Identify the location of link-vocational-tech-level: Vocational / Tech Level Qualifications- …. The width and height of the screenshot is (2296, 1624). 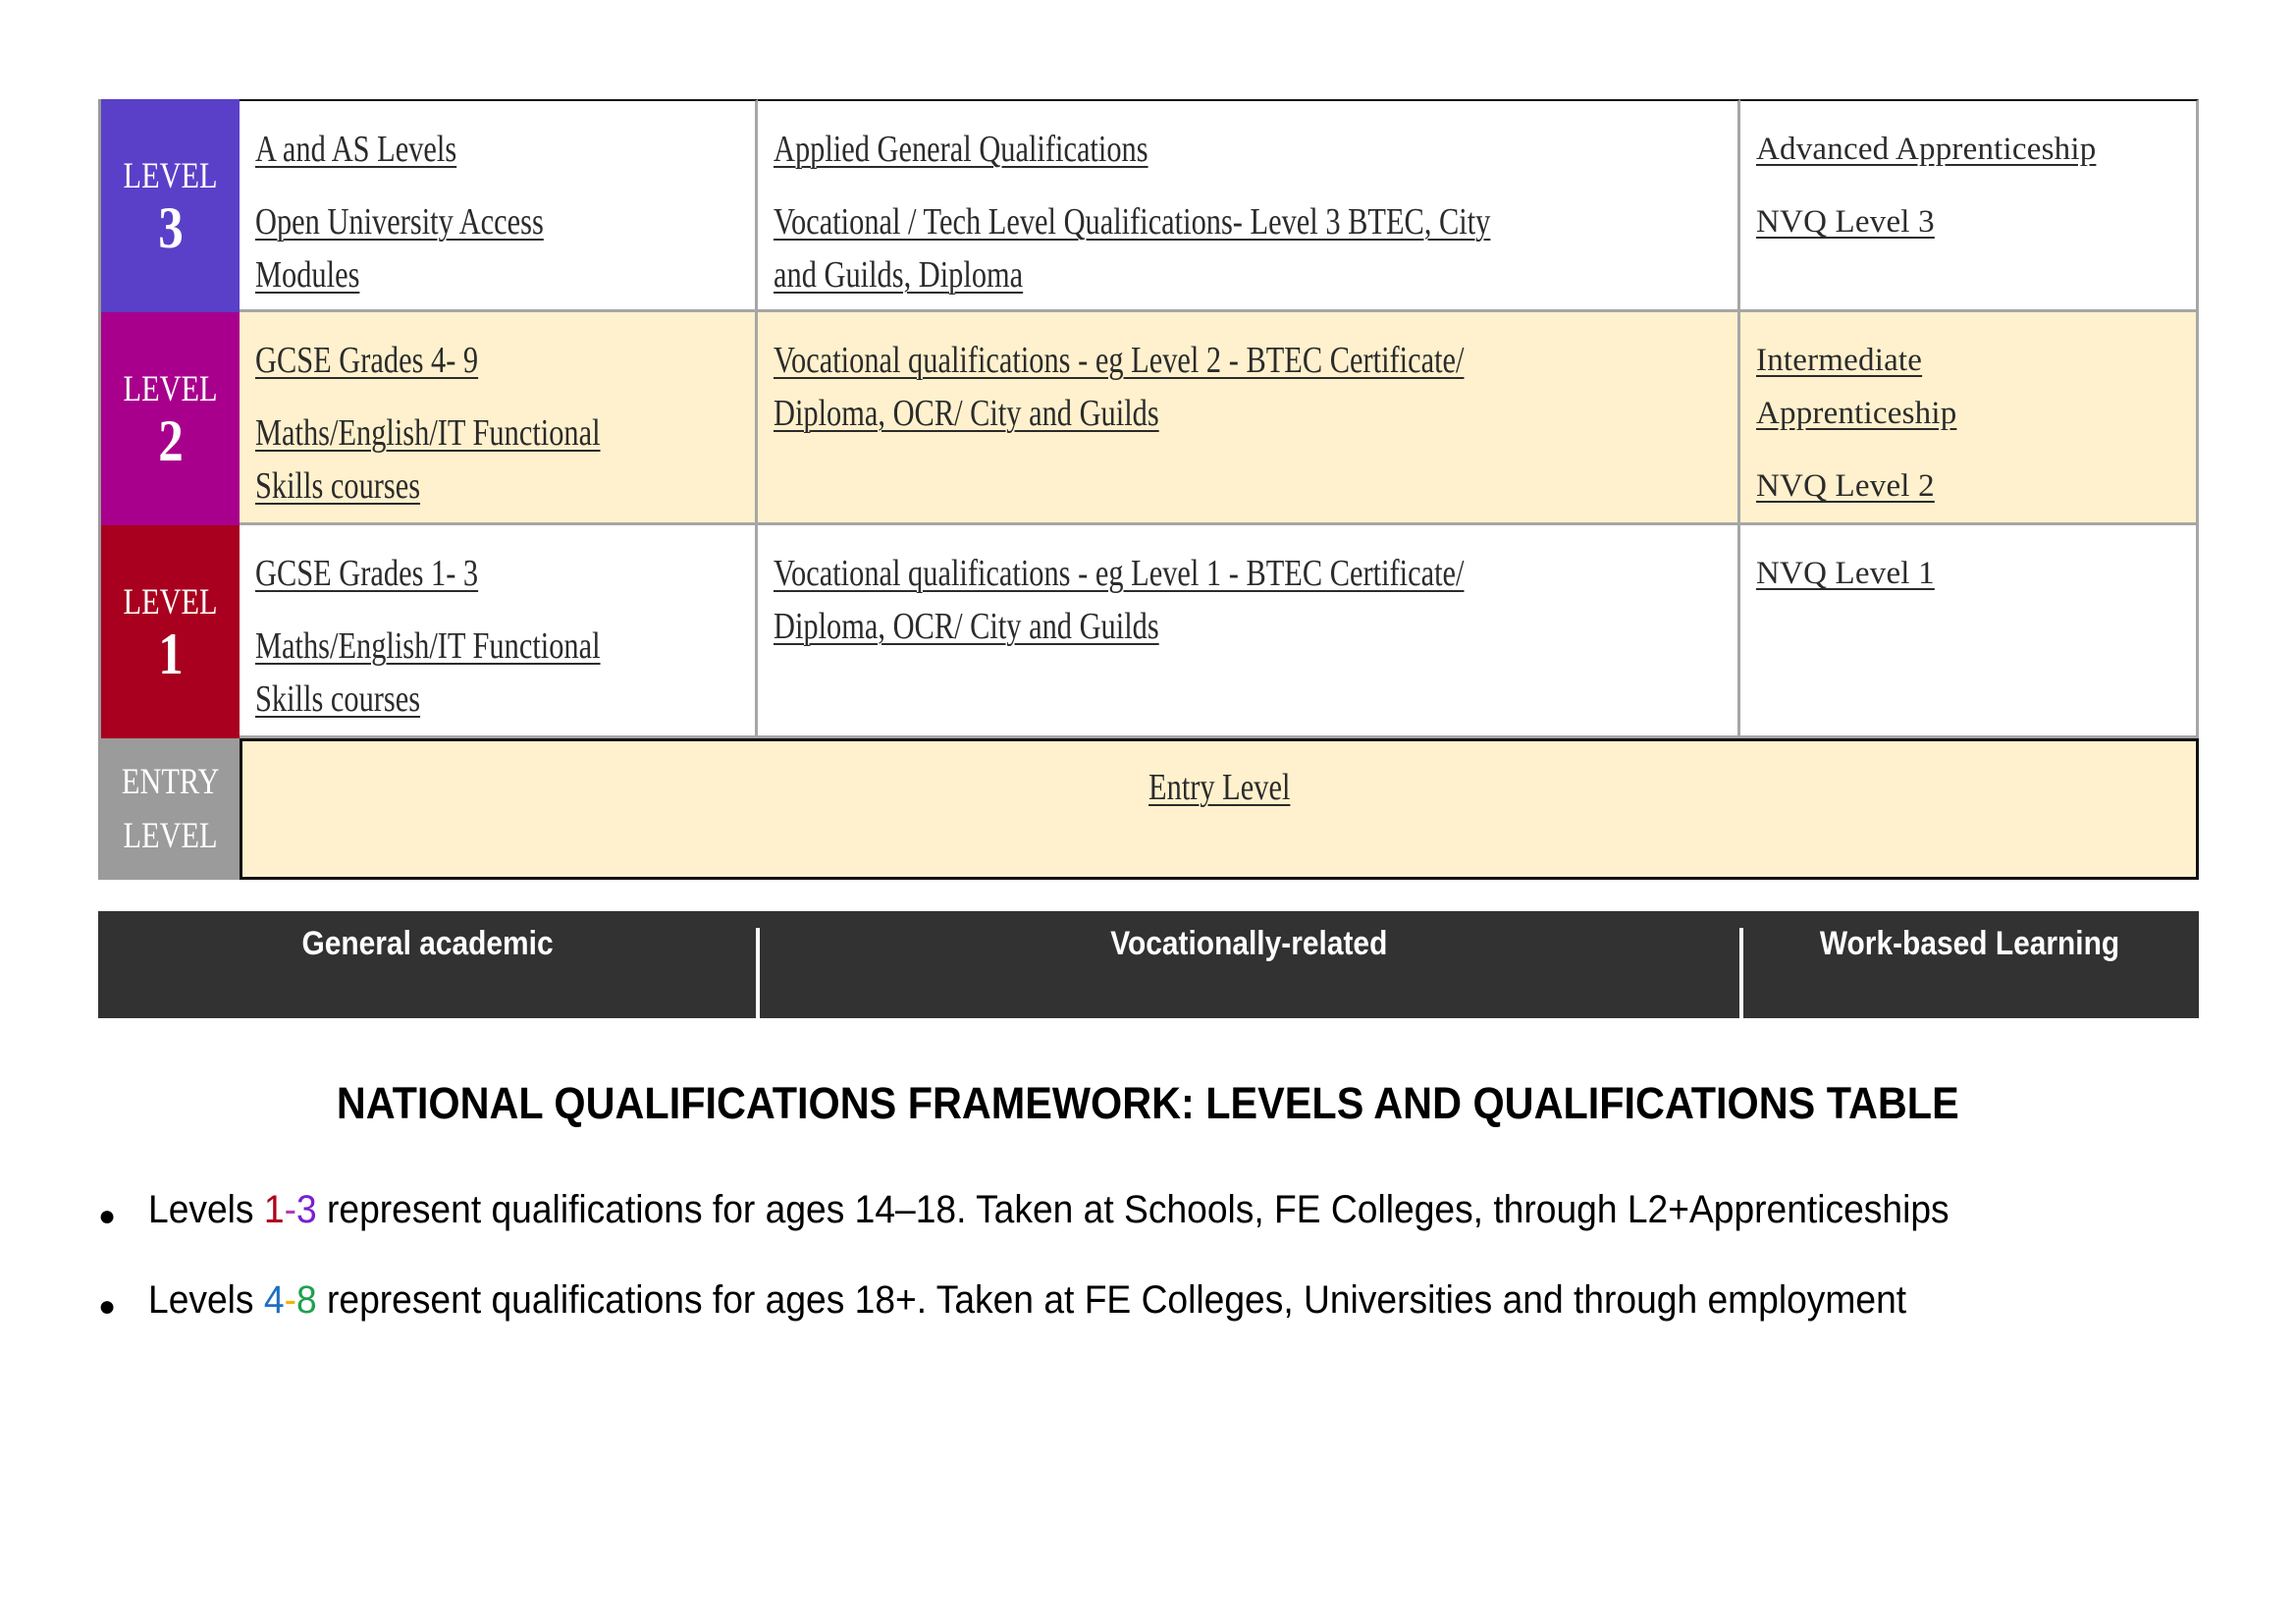
(1255, 248).